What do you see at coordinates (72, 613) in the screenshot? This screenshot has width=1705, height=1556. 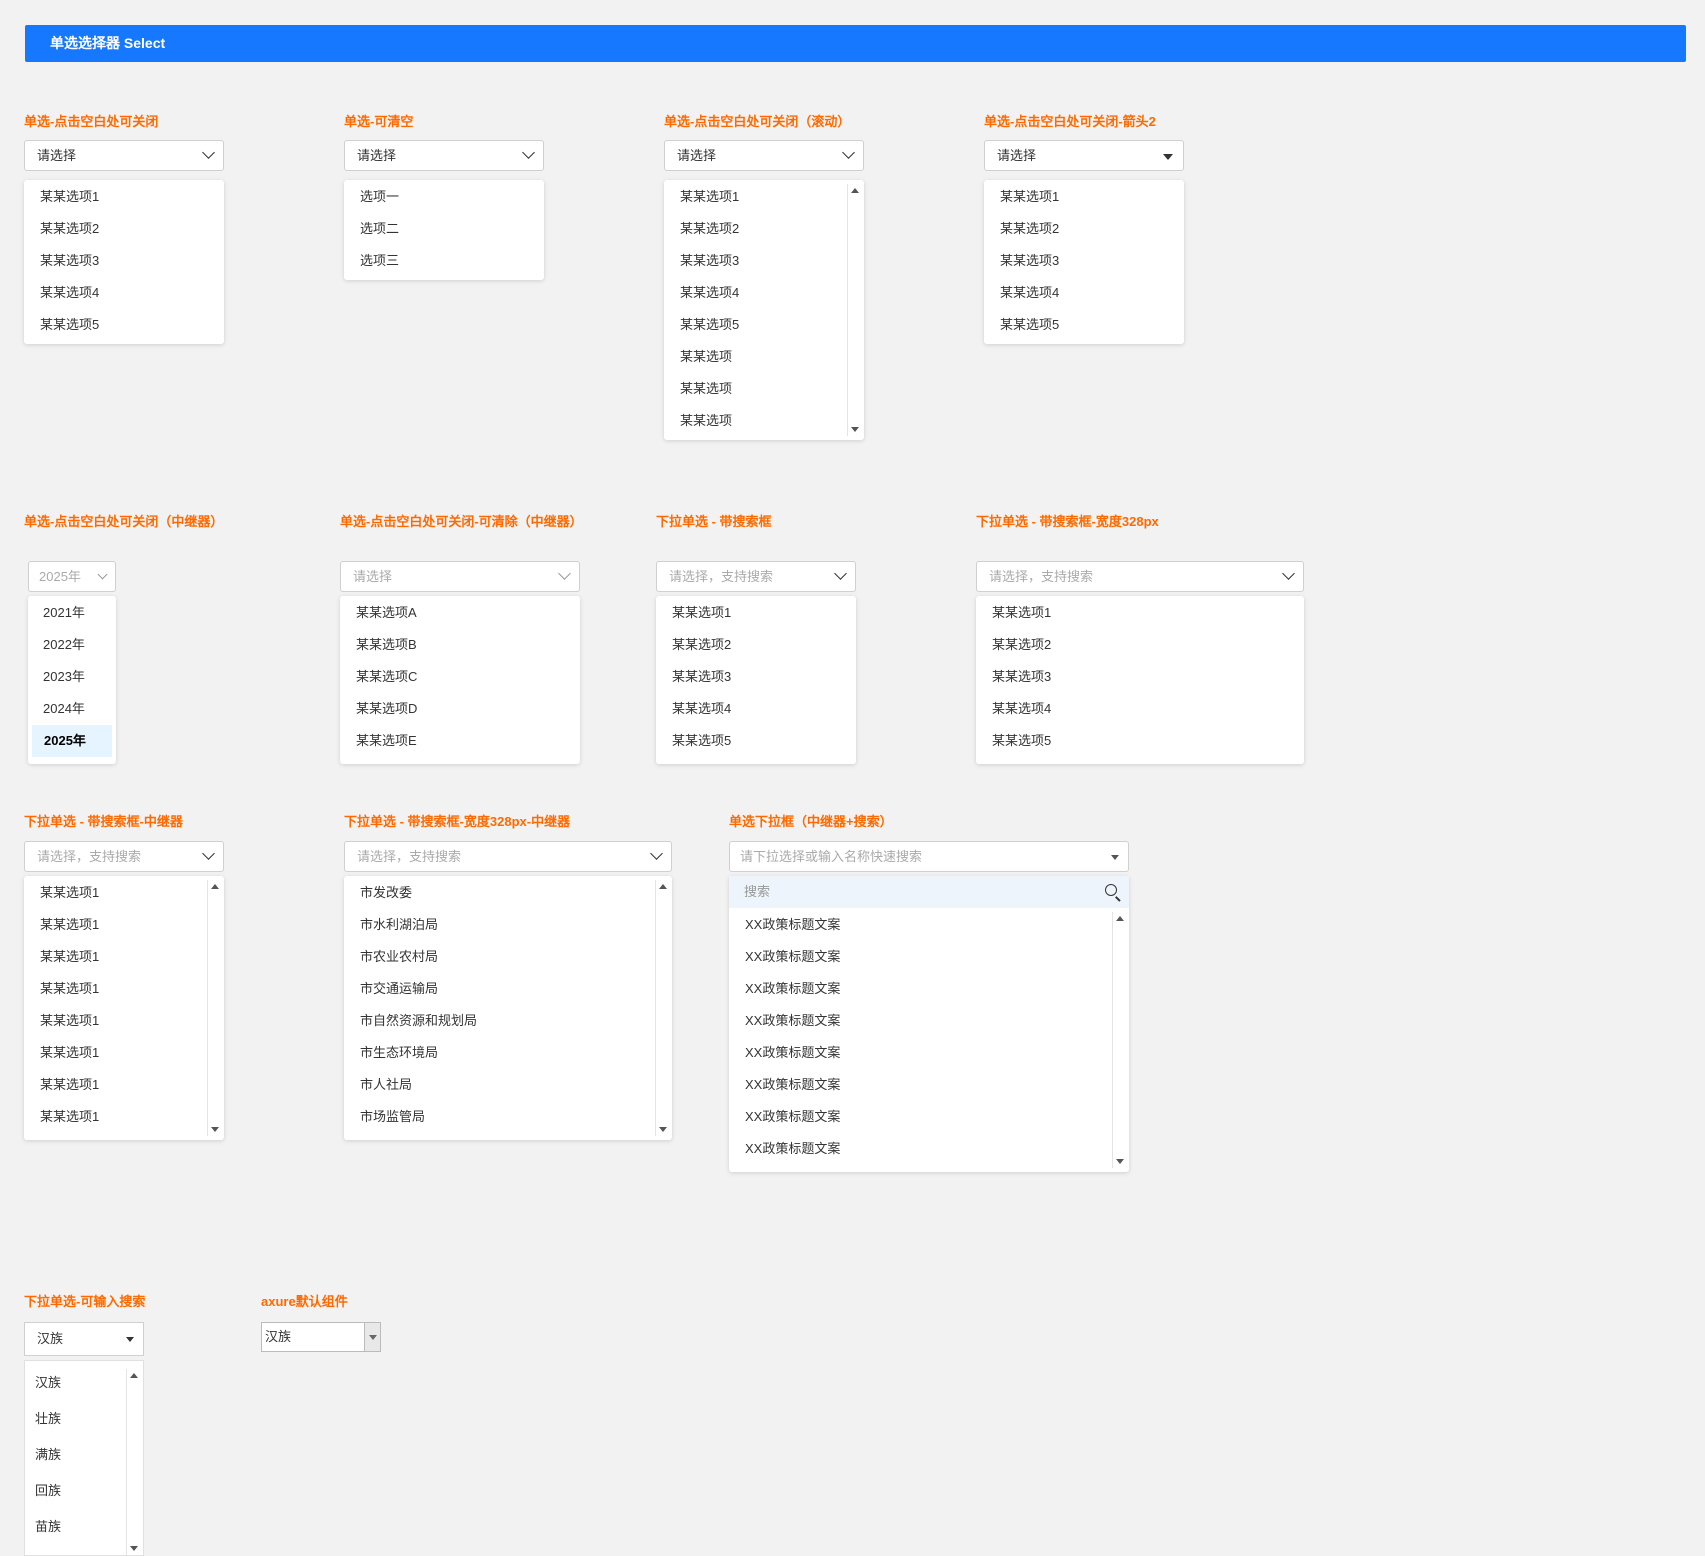 I see `option-item: 2021年` at bounding box center [72, 613].